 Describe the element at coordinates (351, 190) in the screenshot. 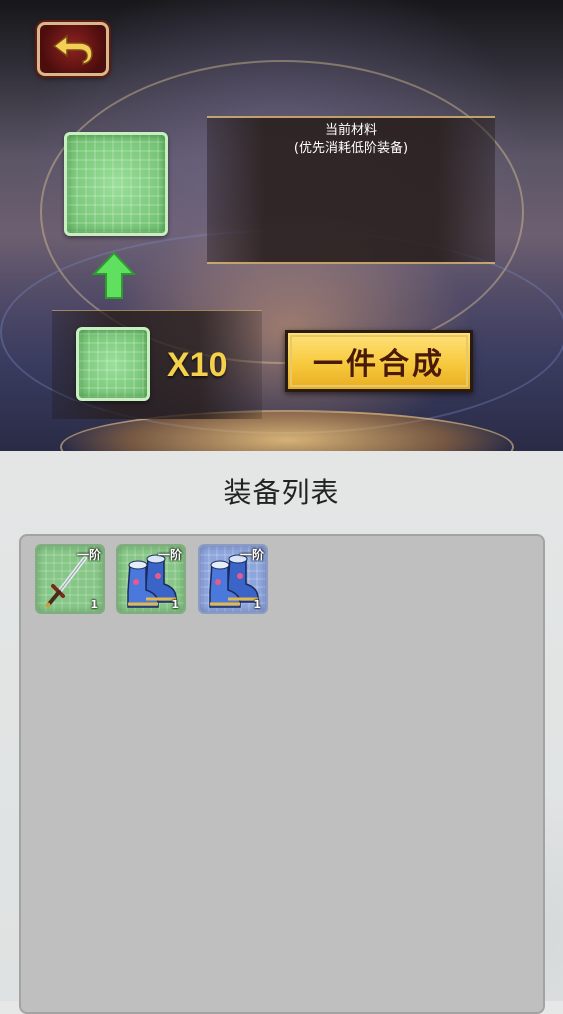

I see `current-material-panel: 当前材料 (优先消耗低阶装备)` at that location.